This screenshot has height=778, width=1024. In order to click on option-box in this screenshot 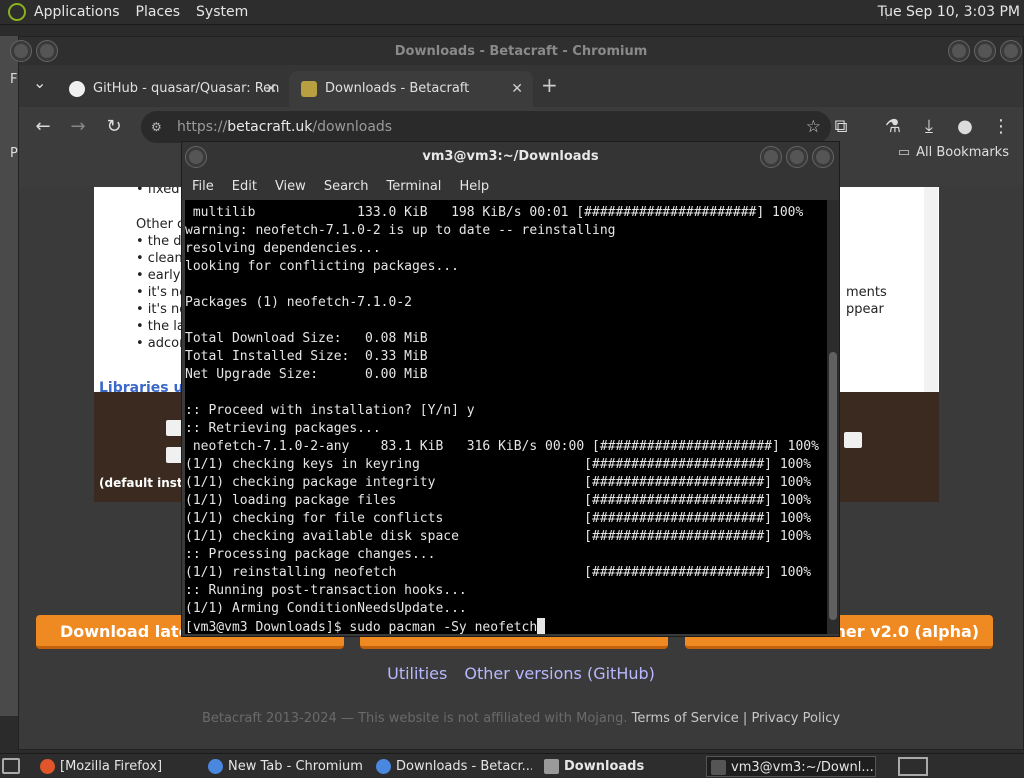, I will do `click(853, 440)`.